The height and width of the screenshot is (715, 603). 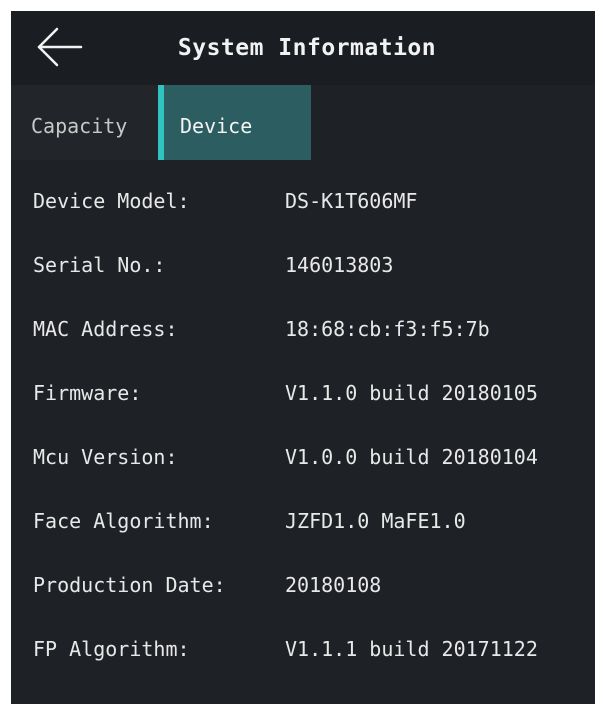 I want to click on info-row-firmware: Firmware: V1.1.0 build 20180105, so click(x=303, y=384).